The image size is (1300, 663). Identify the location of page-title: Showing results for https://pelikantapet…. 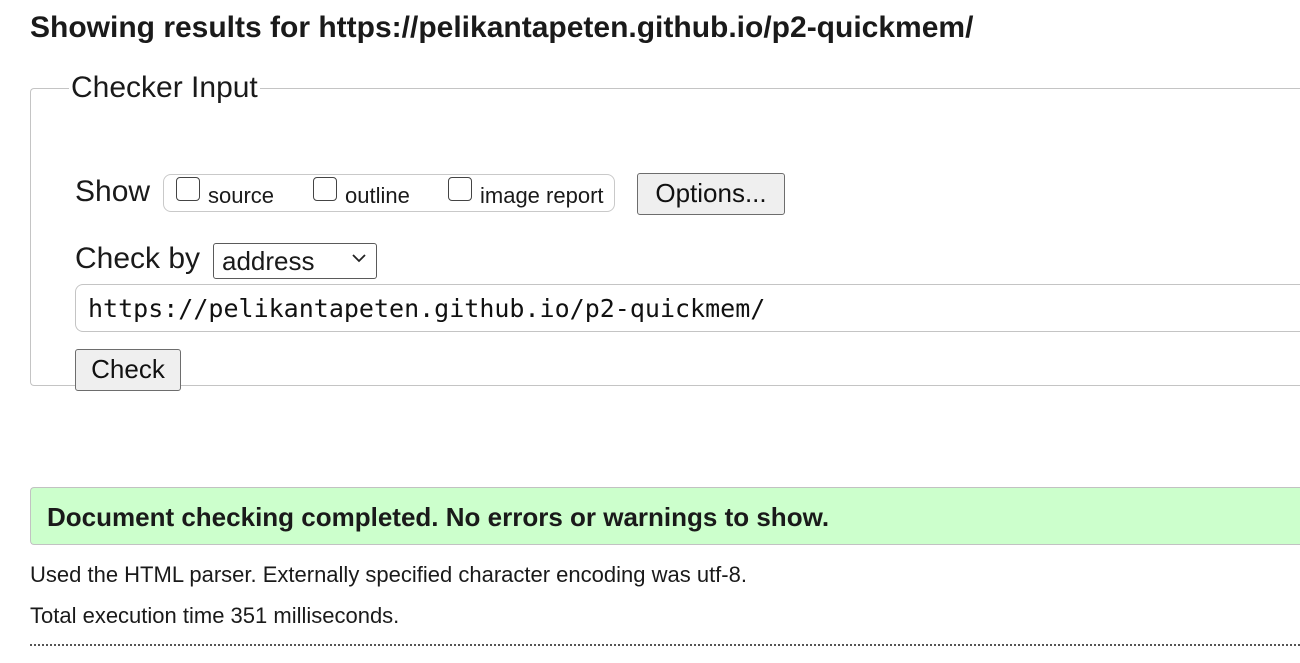
(502, 27).